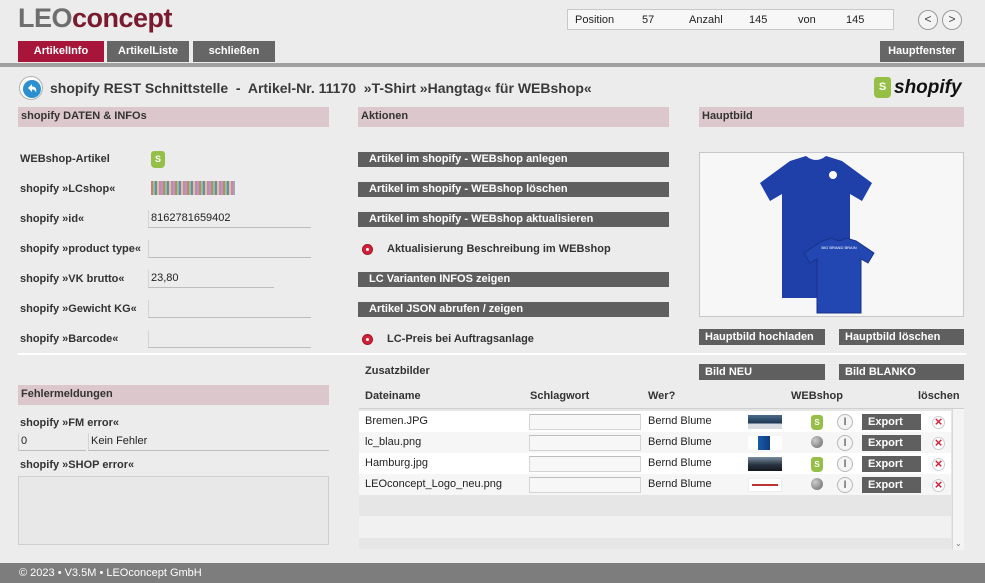 The width and height of the screenshot is (985, 583). What do you see at coordinates (928, 20) in the screenshot?
I see `prev-record-button: <` at bounding box center [928, 20].